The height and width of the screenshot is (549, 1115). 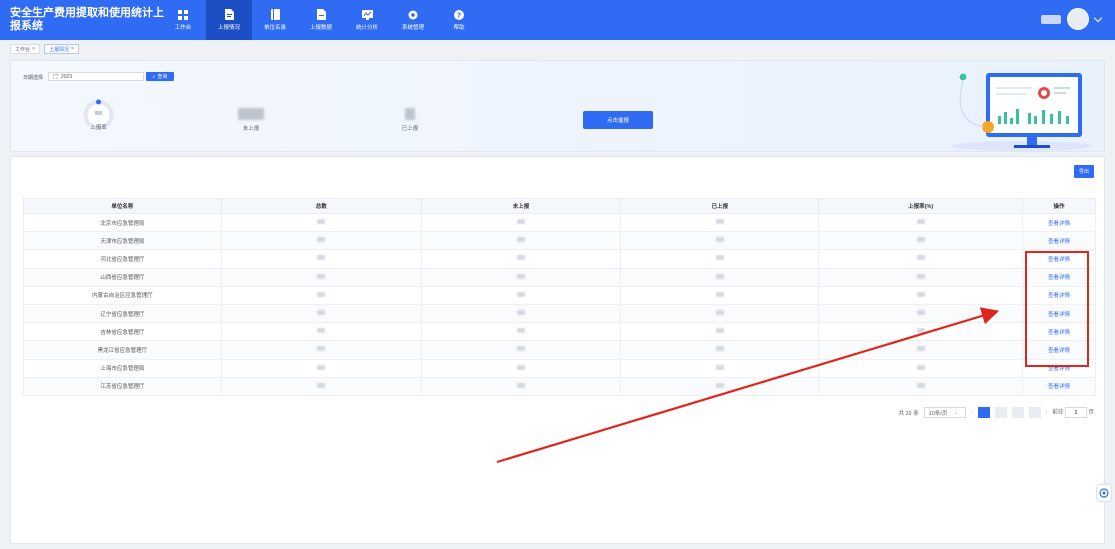 What do you see at coordinates (251, 120) in the screenshot?
I see `not-reported-stat: 未上报` at bounding box center [251, 120].